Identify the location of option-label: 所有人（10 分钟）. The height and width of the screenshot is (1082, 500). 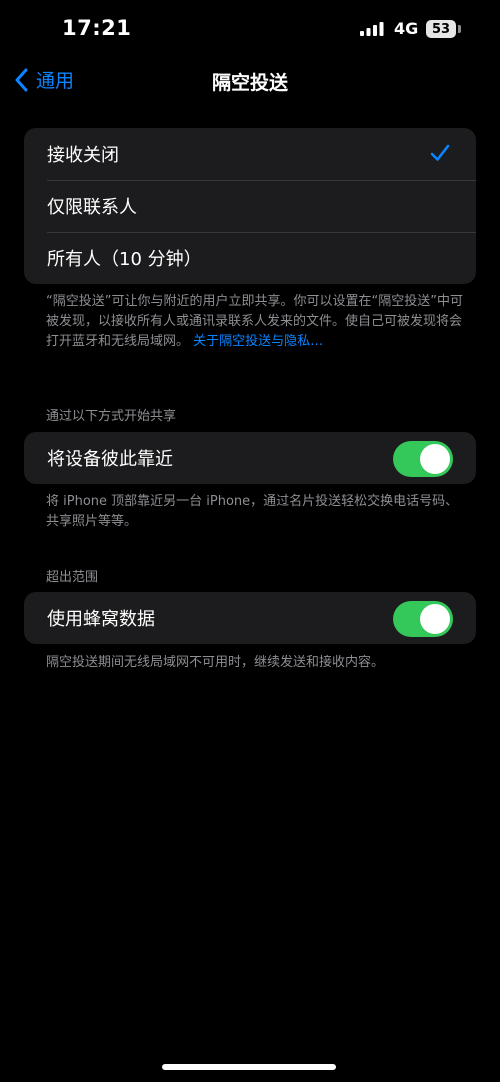
(124, 259).